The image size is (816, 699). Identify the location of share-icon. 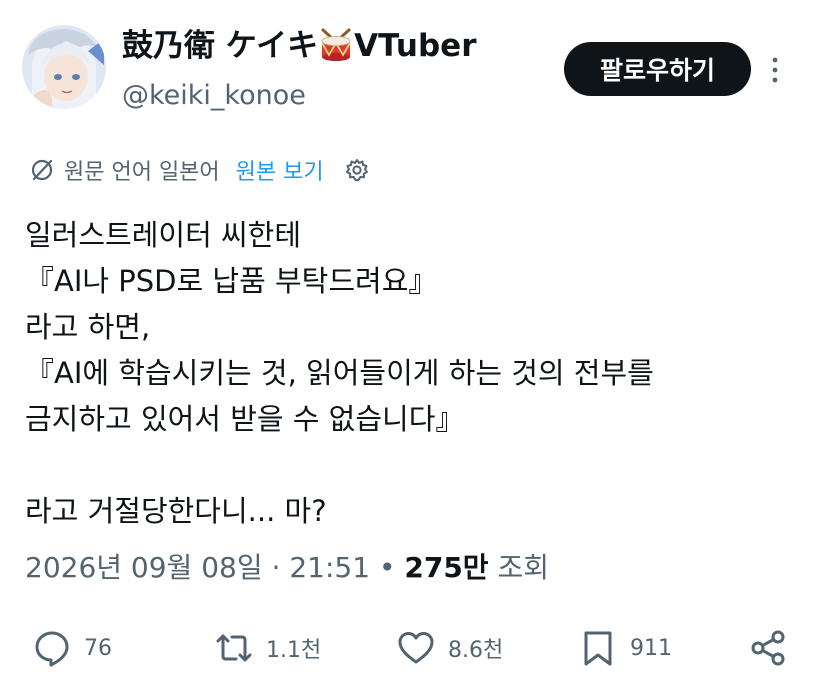
(768, 648).